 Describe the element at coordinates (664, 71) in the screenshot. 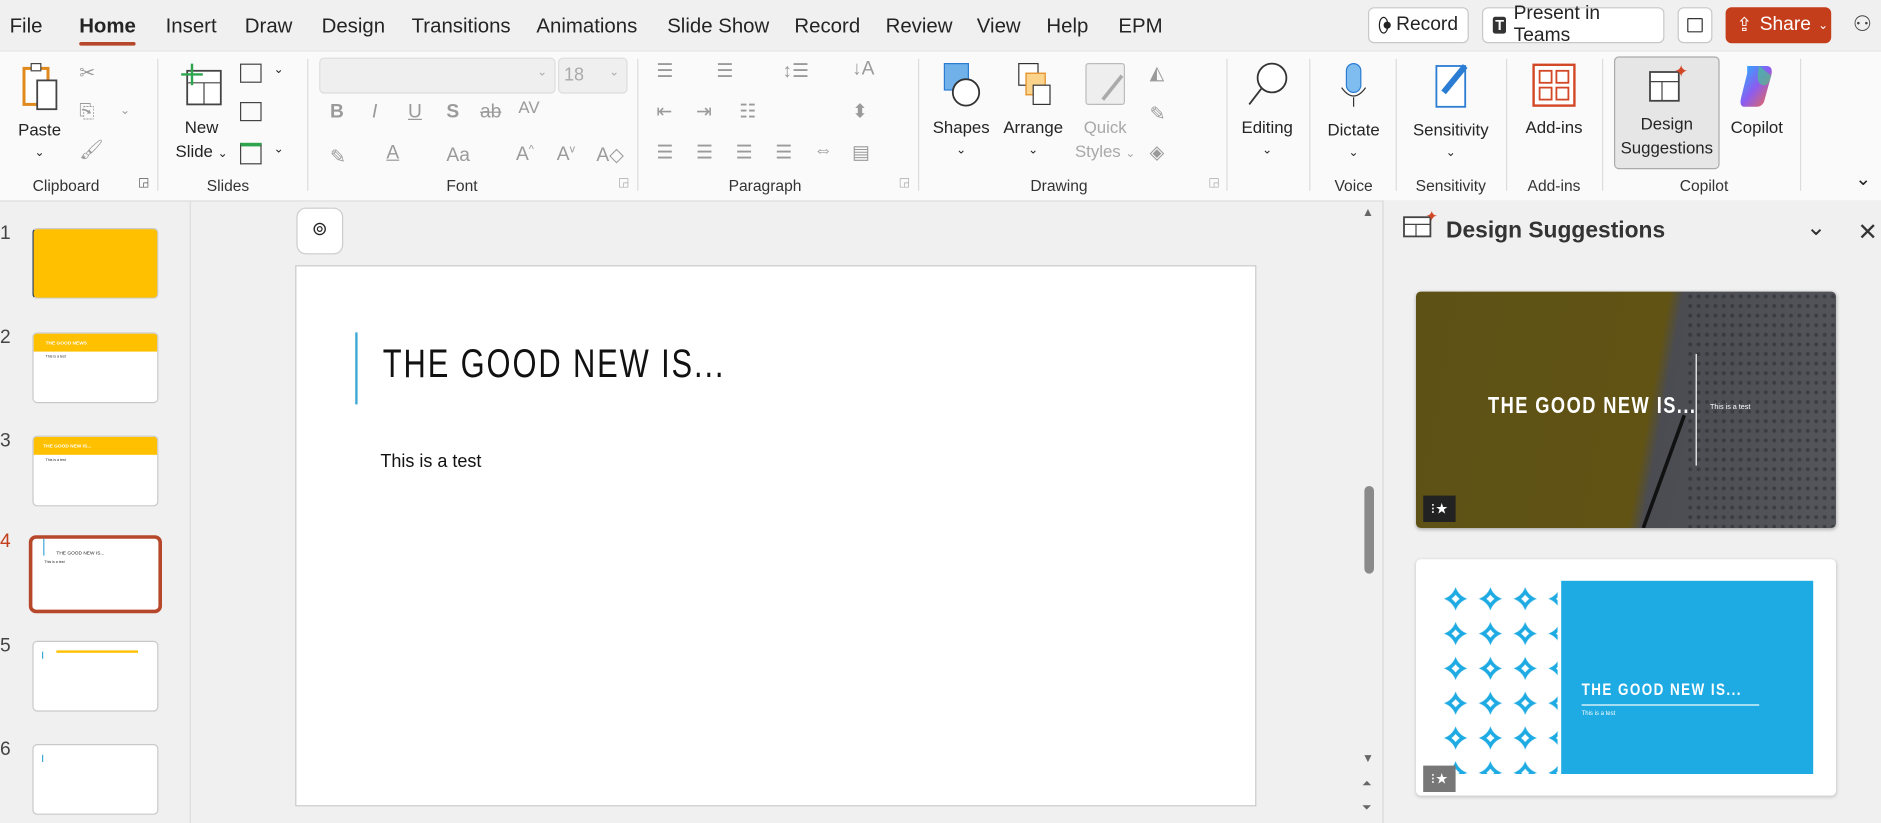

I see `bullets-icon: ☰` at that location.